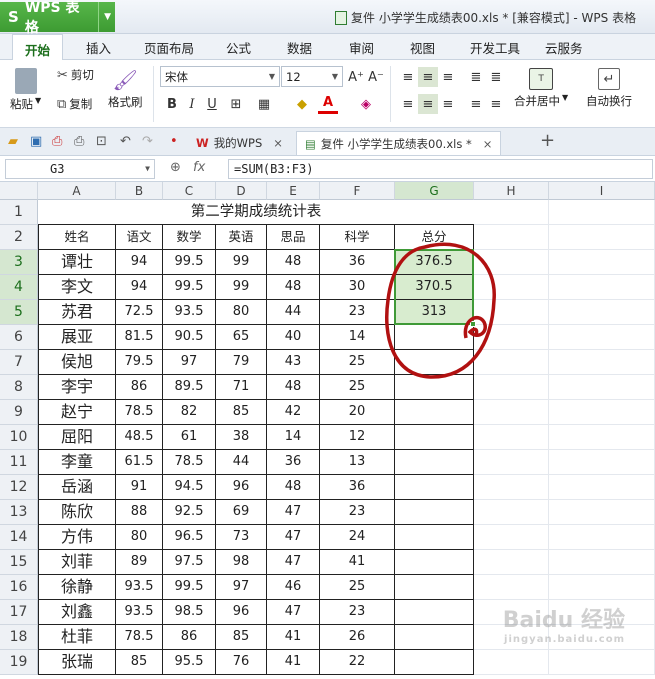  What do you see at coordinates (475, 327) in the screenshot?
I see `annotation-hook` at bounding box center [475, 327].